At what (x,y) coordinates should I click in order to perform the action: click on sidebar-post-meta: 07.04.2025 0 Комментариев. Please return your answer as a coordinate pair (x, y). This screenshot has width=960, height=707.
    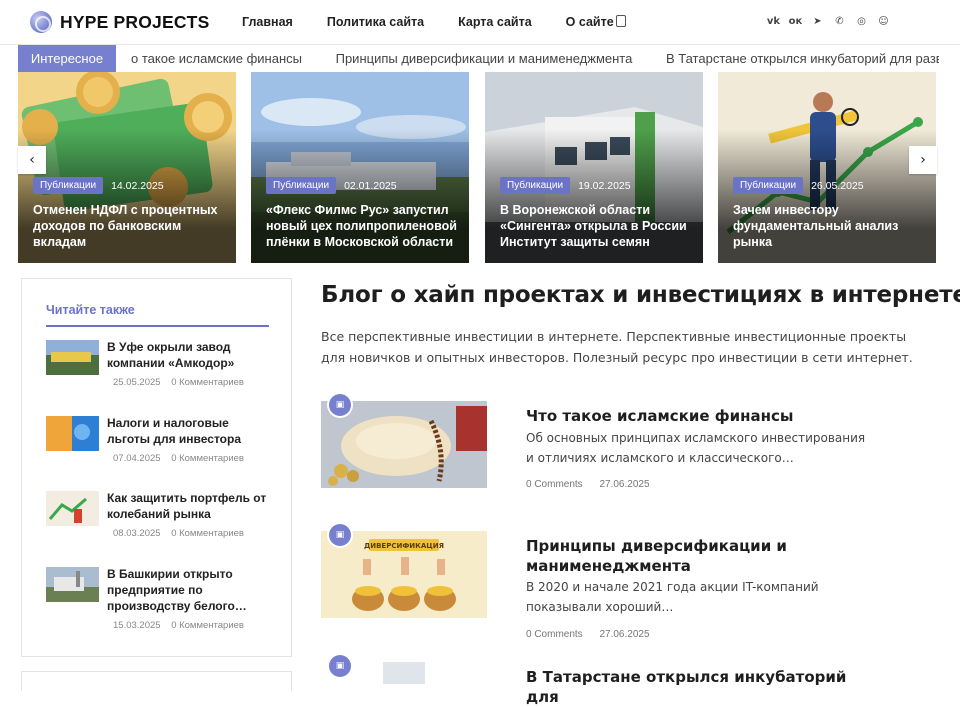
    Looking at the image, I should click on (182, 458).